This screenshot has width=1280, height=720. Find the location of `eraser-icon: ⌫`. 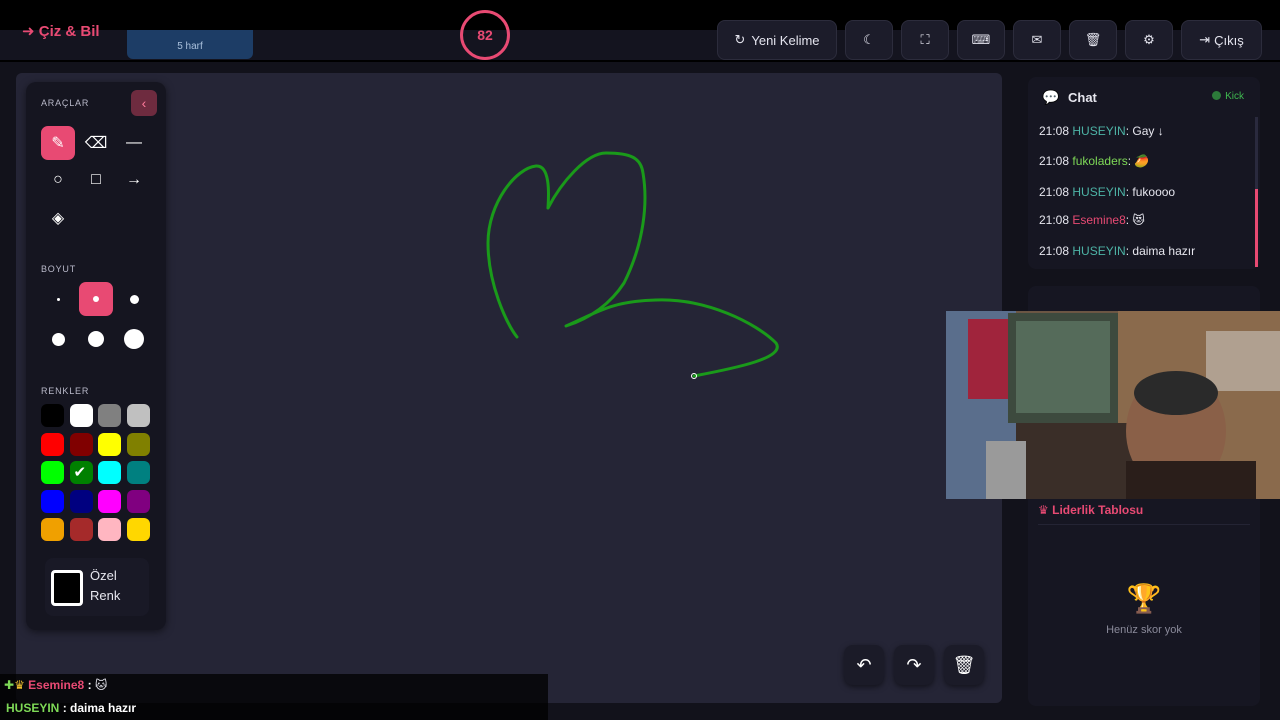

eraser-icon: ⌫ is located at coordinates (96, 143).